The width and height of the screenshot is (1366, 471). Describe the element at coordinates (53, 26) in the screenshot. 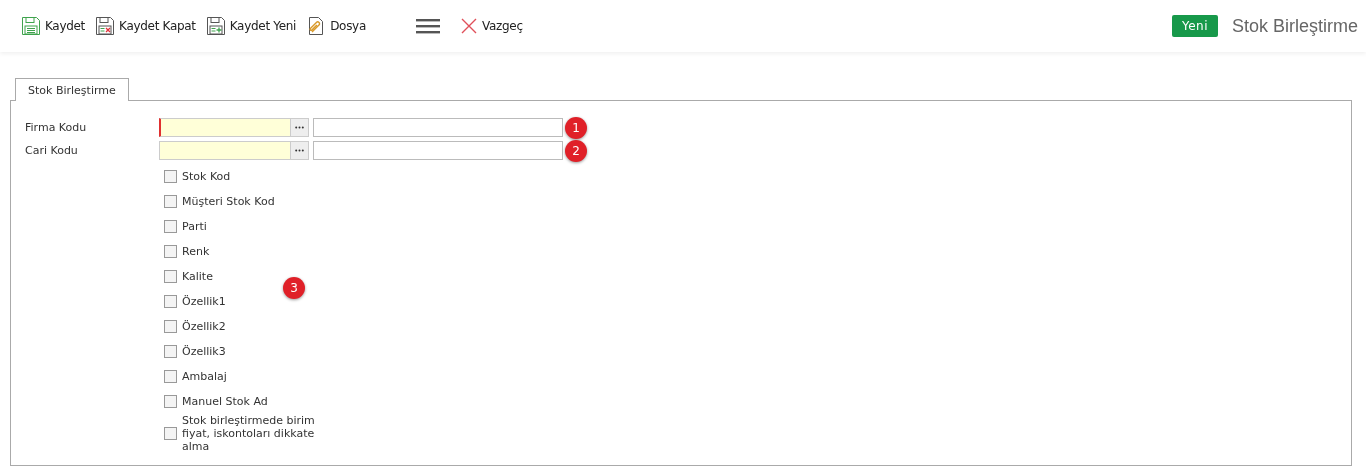

I see `save-button: Kaydet` at that location.